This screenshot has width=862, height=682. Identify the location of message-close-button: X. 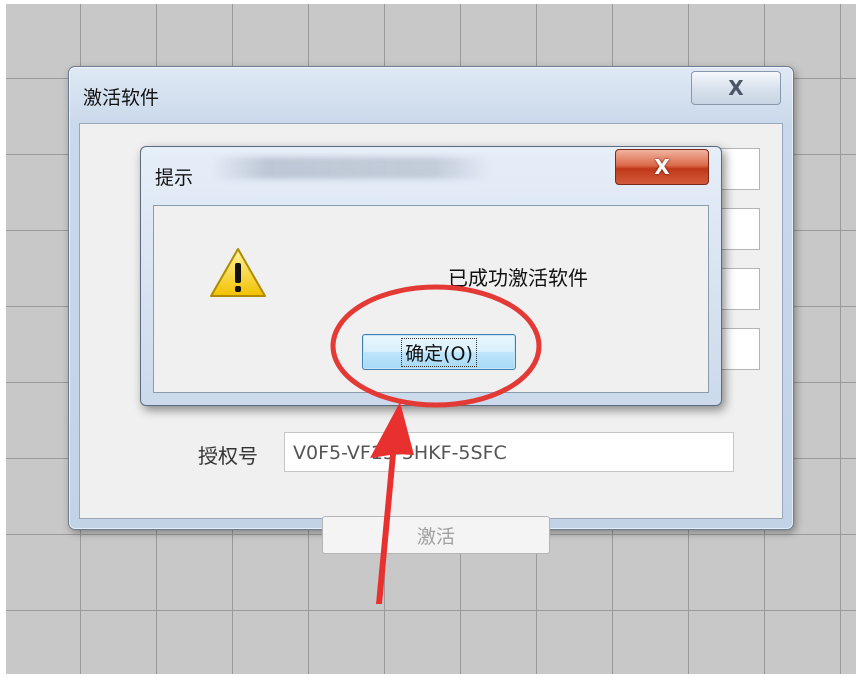
(662, 167).